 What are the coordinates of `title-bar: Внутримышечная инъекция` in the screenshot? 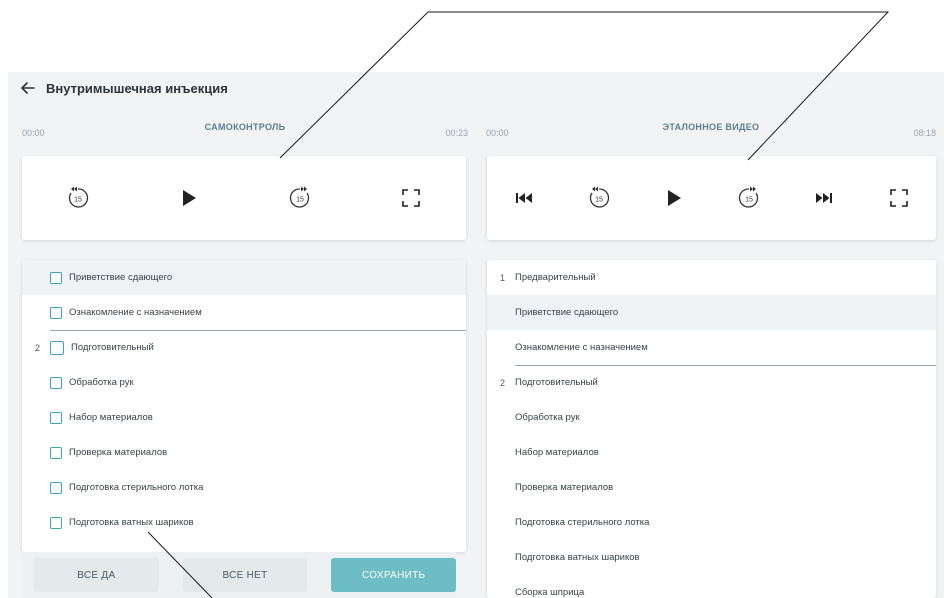 It's located at (476, 88).